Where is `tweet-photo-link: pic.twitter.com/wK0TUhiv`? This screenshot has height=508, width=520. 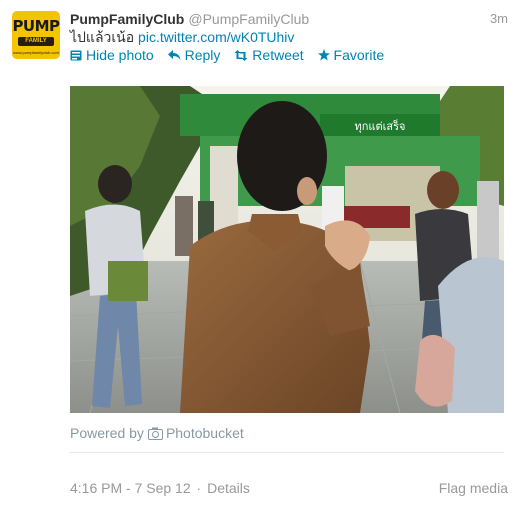 tweet-photo-link: pic.twitter.com/wK0TUhiv is located at coordinates (216, 37).